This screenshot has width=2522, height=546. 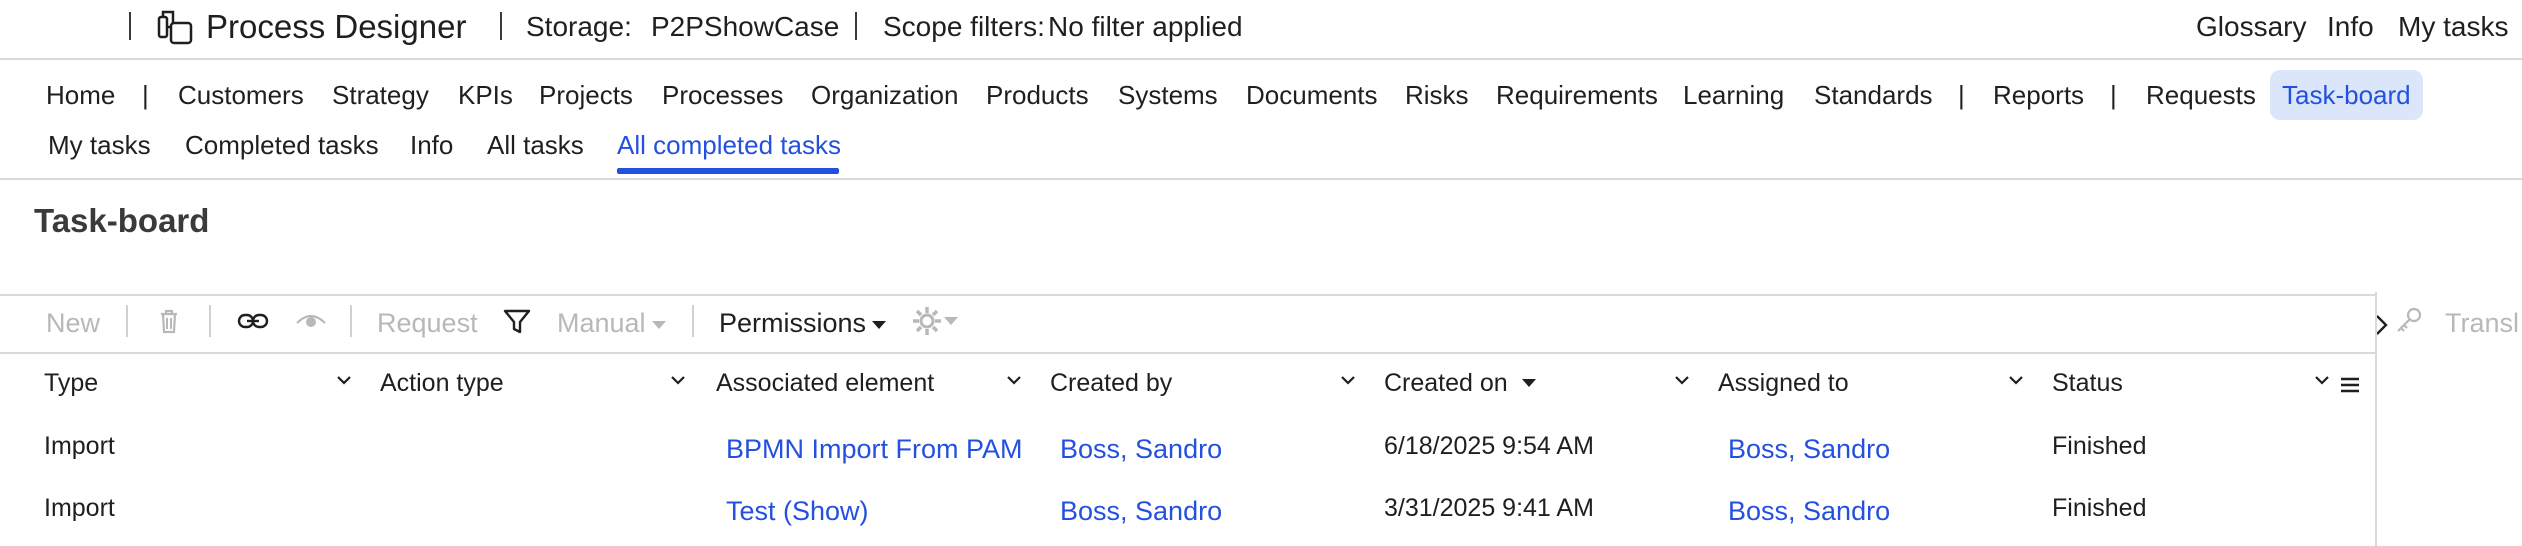 What do you see at coordinates (586, 95) in the screenshot?
I see `nav-projects: Projects` at bounding box center [586, 95].